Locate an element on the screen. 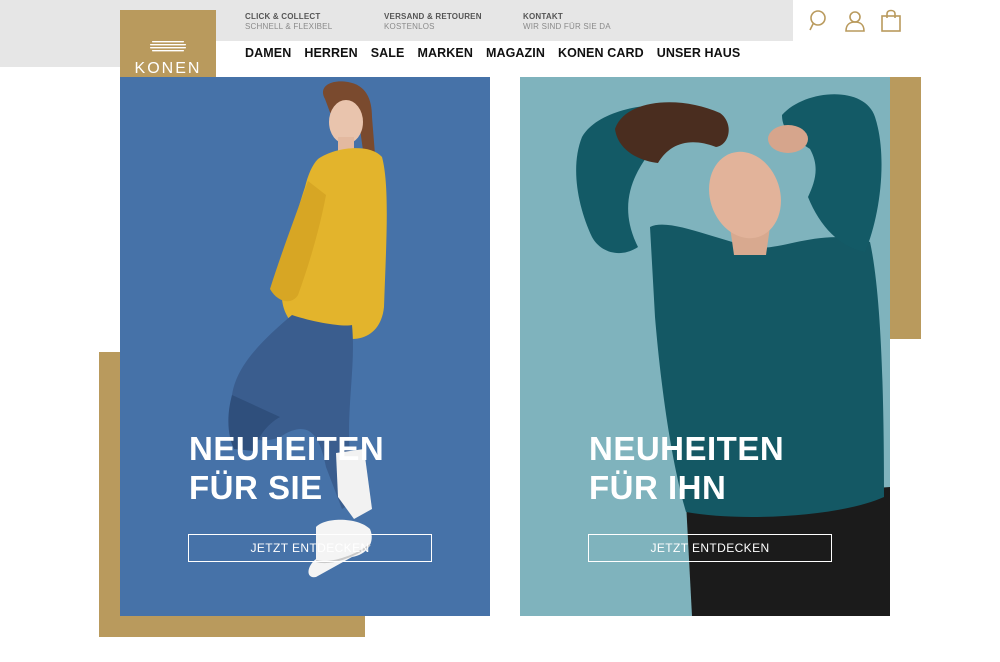  headline-line-2: FÜR IHN is located at coordinates (658, 487).